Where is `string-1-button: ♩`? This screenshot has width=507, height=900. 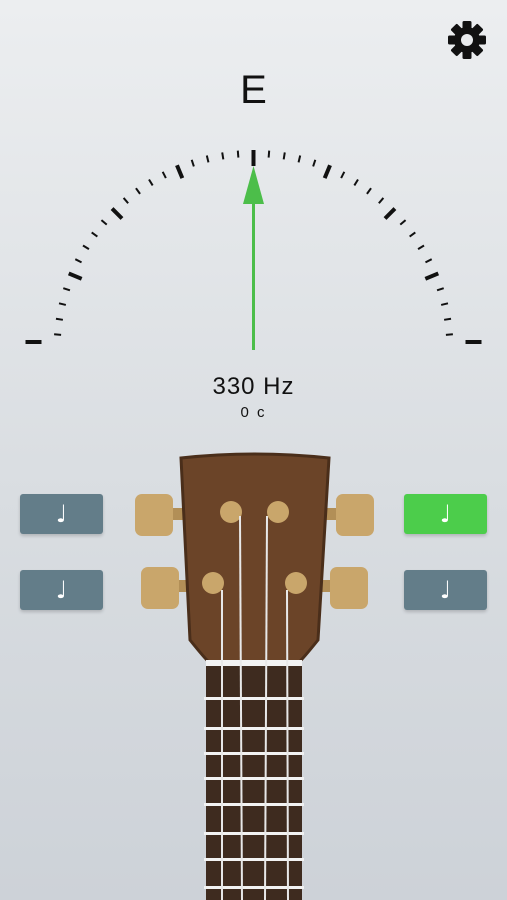
string-1-button: ♩ is located at coordinates (61, 514).